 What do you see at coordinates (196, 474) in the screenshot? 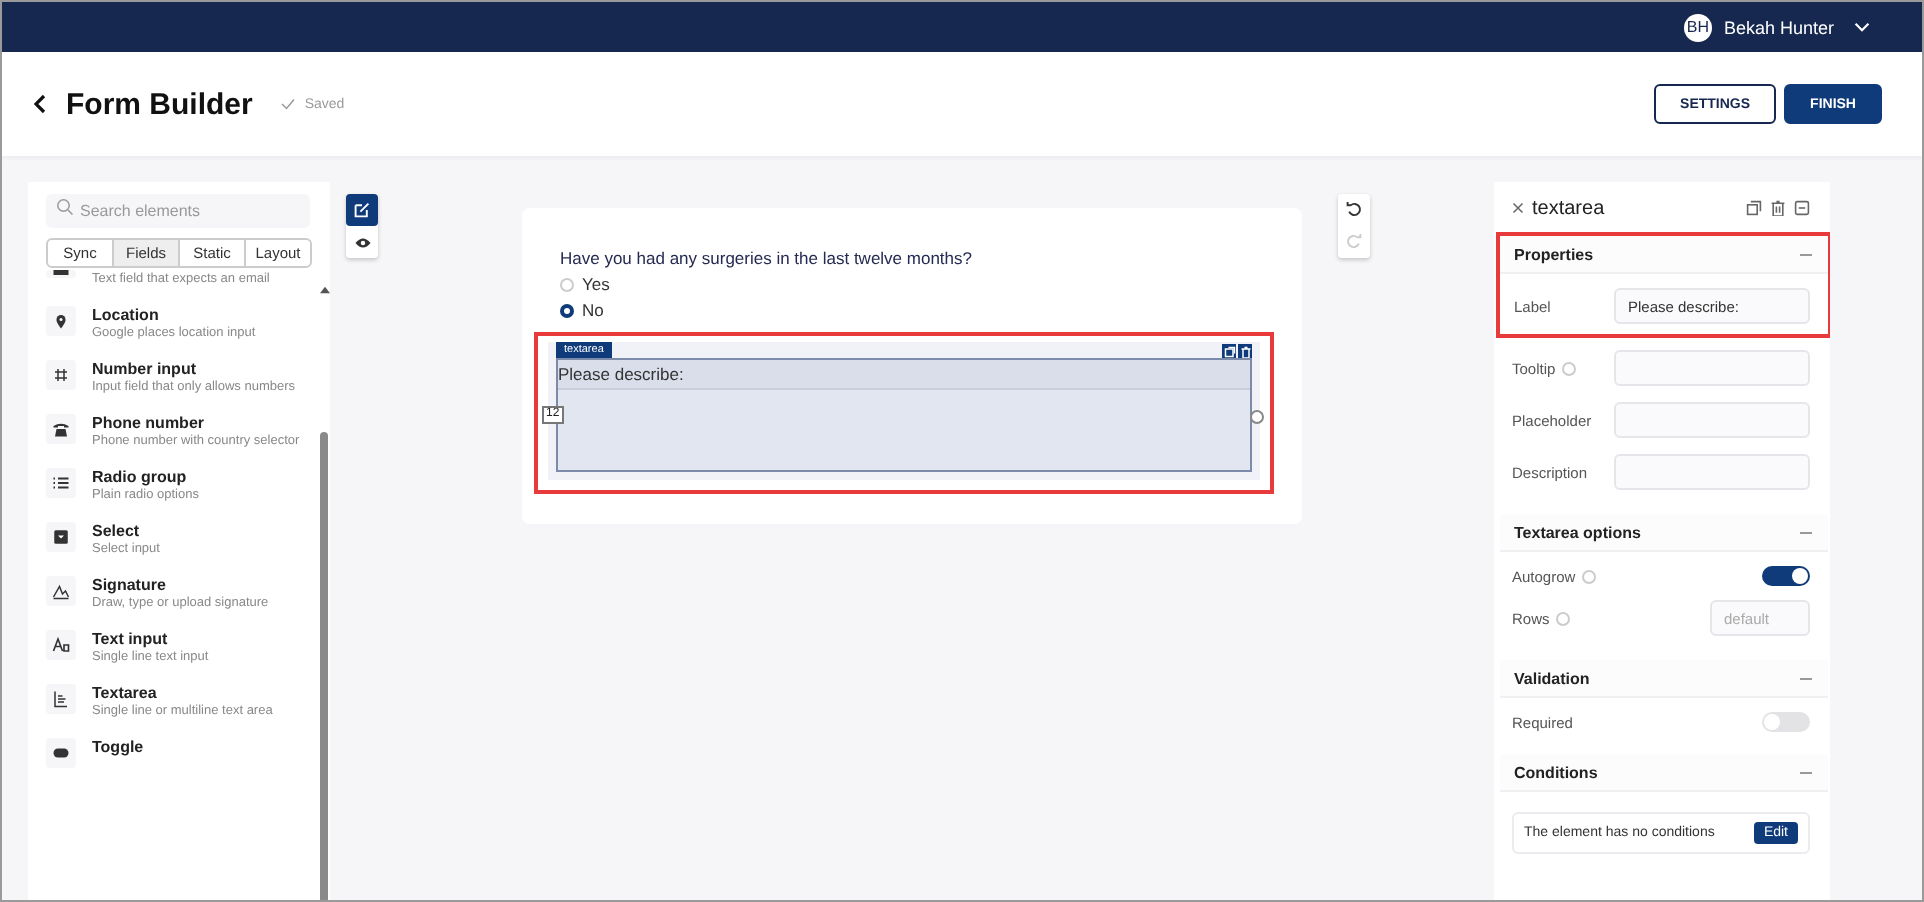
I see `element-title: Radio group` at bounding box center [196, 474].